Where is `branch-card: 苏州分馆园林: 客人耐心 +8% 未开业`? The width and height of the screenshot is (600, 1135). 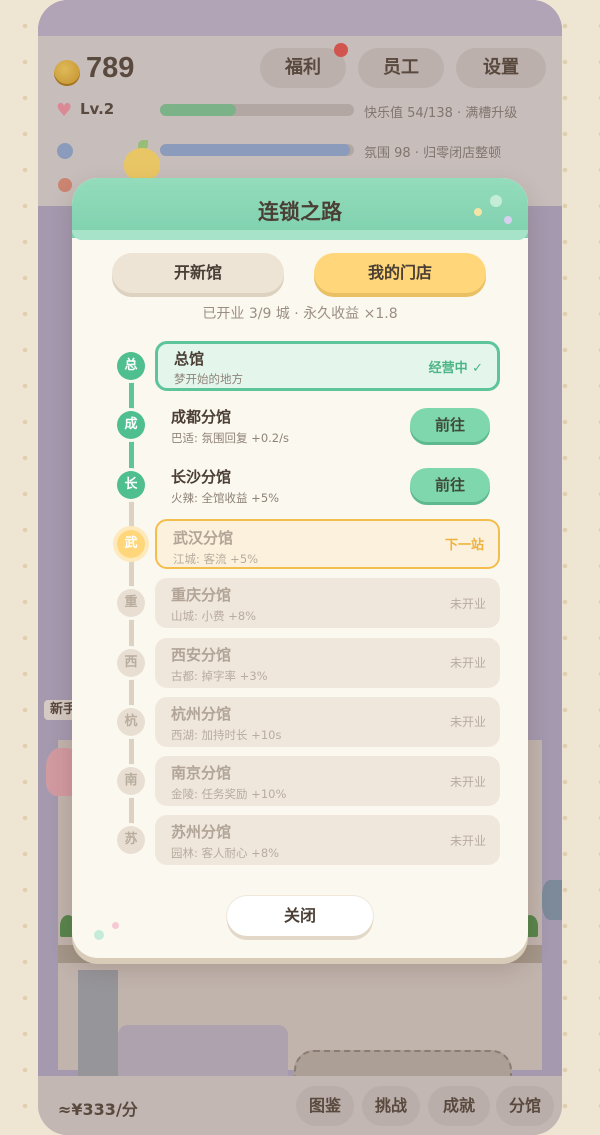
branch-card: 苏州分馆园林: 客人耐心 +8% 未开业 is located at coordinates (327, 840).